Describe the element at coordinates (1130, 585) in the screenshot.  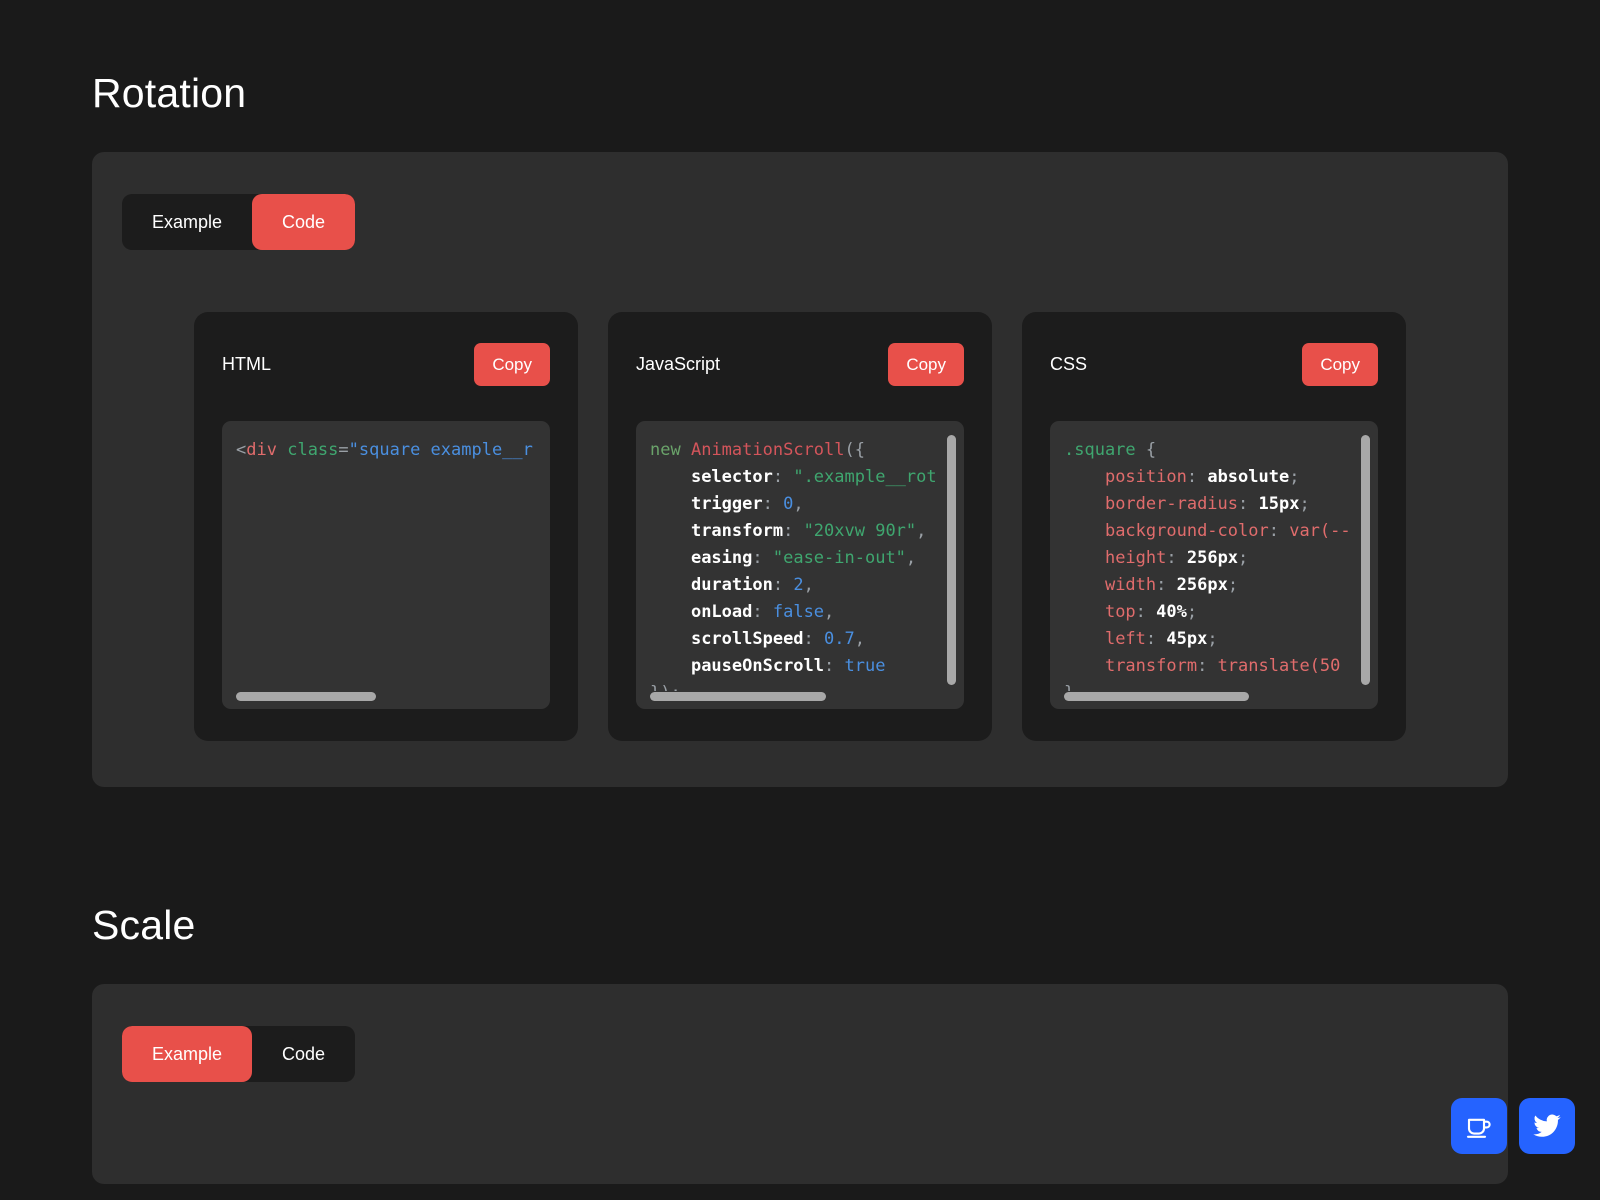
I see `css-prop-width: width` at that location.